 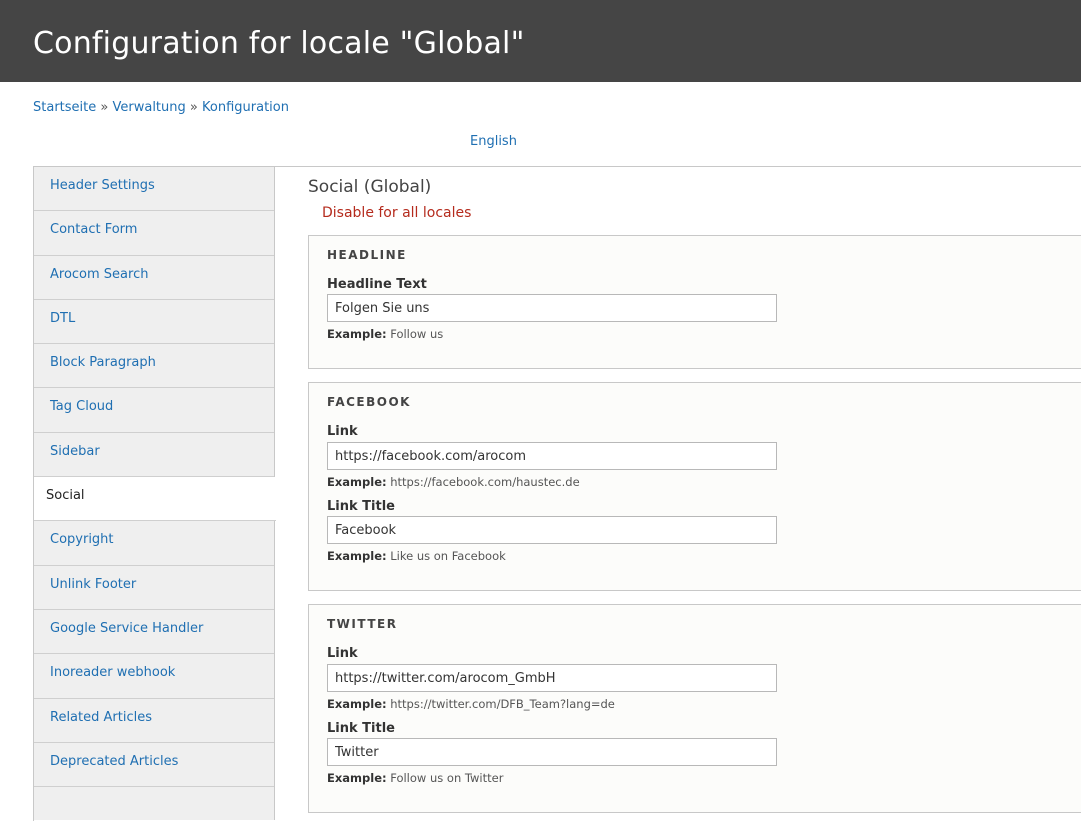 What do you see at coordinates (342, 653) in the screenshot?
I see `twitter-link-label: Link` at bounding box center [342, 653].